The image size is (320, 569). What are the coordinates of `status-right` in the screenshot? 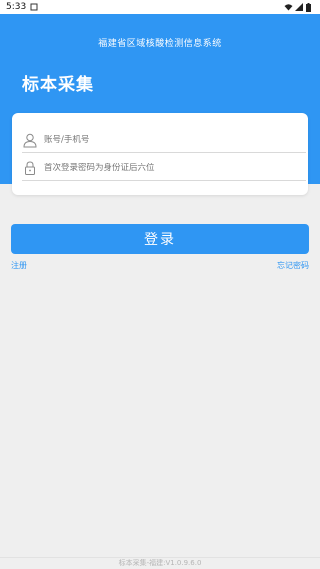 It's located at (299, 7).